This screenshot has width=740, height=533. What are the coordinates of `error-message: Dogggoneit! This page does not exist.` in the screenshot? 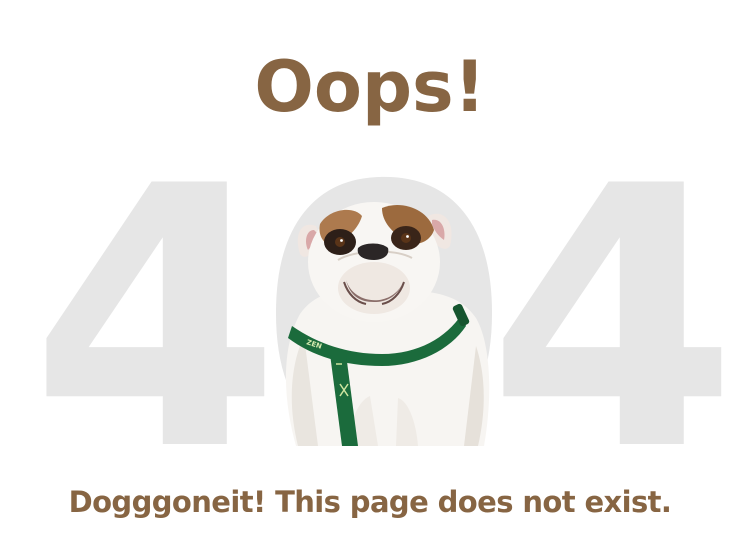 It's located at (370, 502).